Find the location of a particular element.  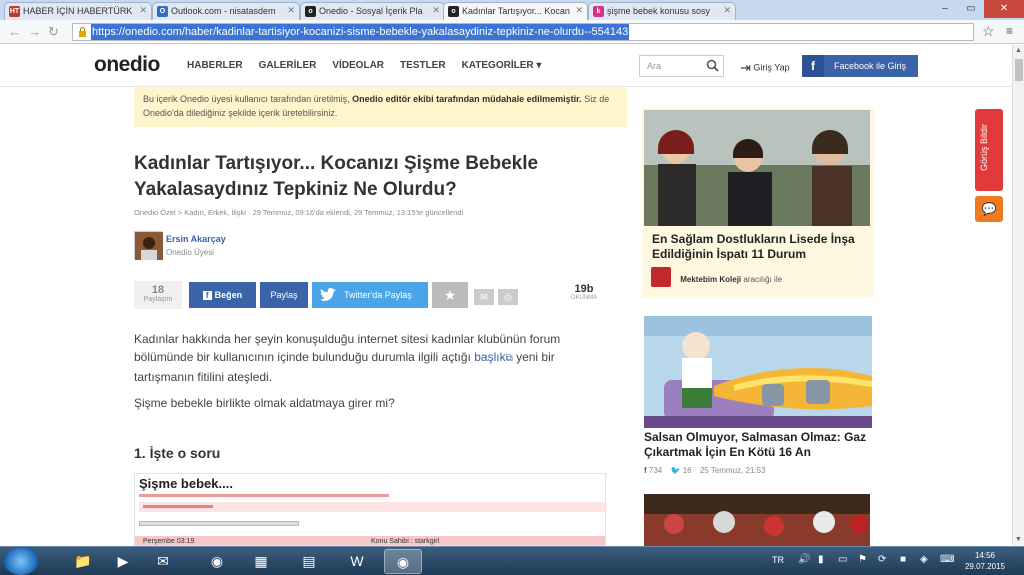

scroll-thumb is located at coordinates (1019, 70).